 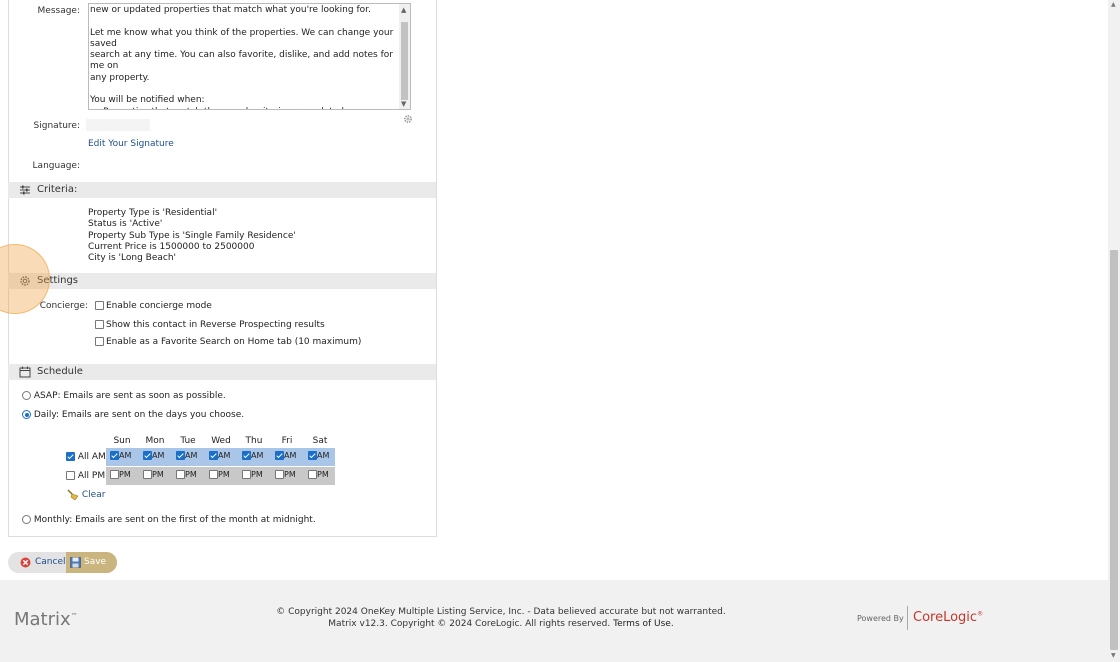 What do you see at coordinates (99, 341) in the screenshot?
I see `favorite-search-checkbox` at bounding box center [99, 341].